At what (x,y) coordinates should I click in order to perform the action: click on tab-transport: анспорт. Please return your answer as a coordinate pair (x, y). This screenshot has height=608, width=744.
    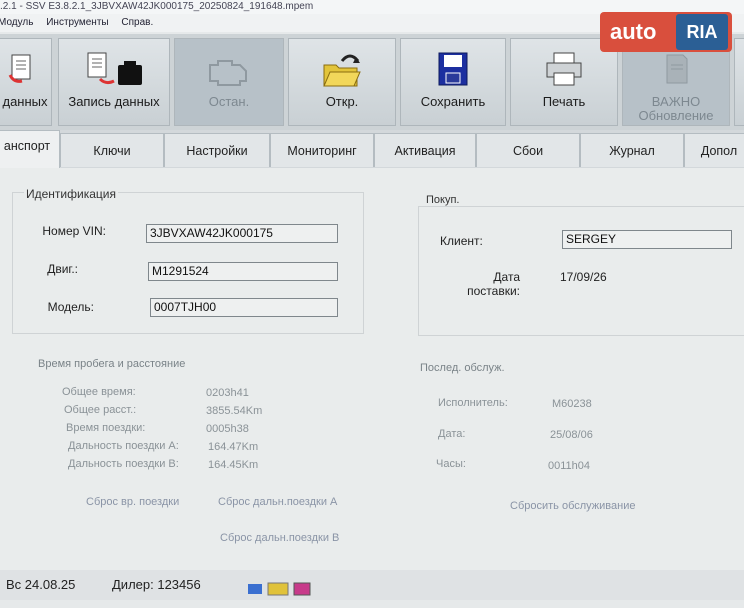
    Looking at the image, I should click on (30, 149).